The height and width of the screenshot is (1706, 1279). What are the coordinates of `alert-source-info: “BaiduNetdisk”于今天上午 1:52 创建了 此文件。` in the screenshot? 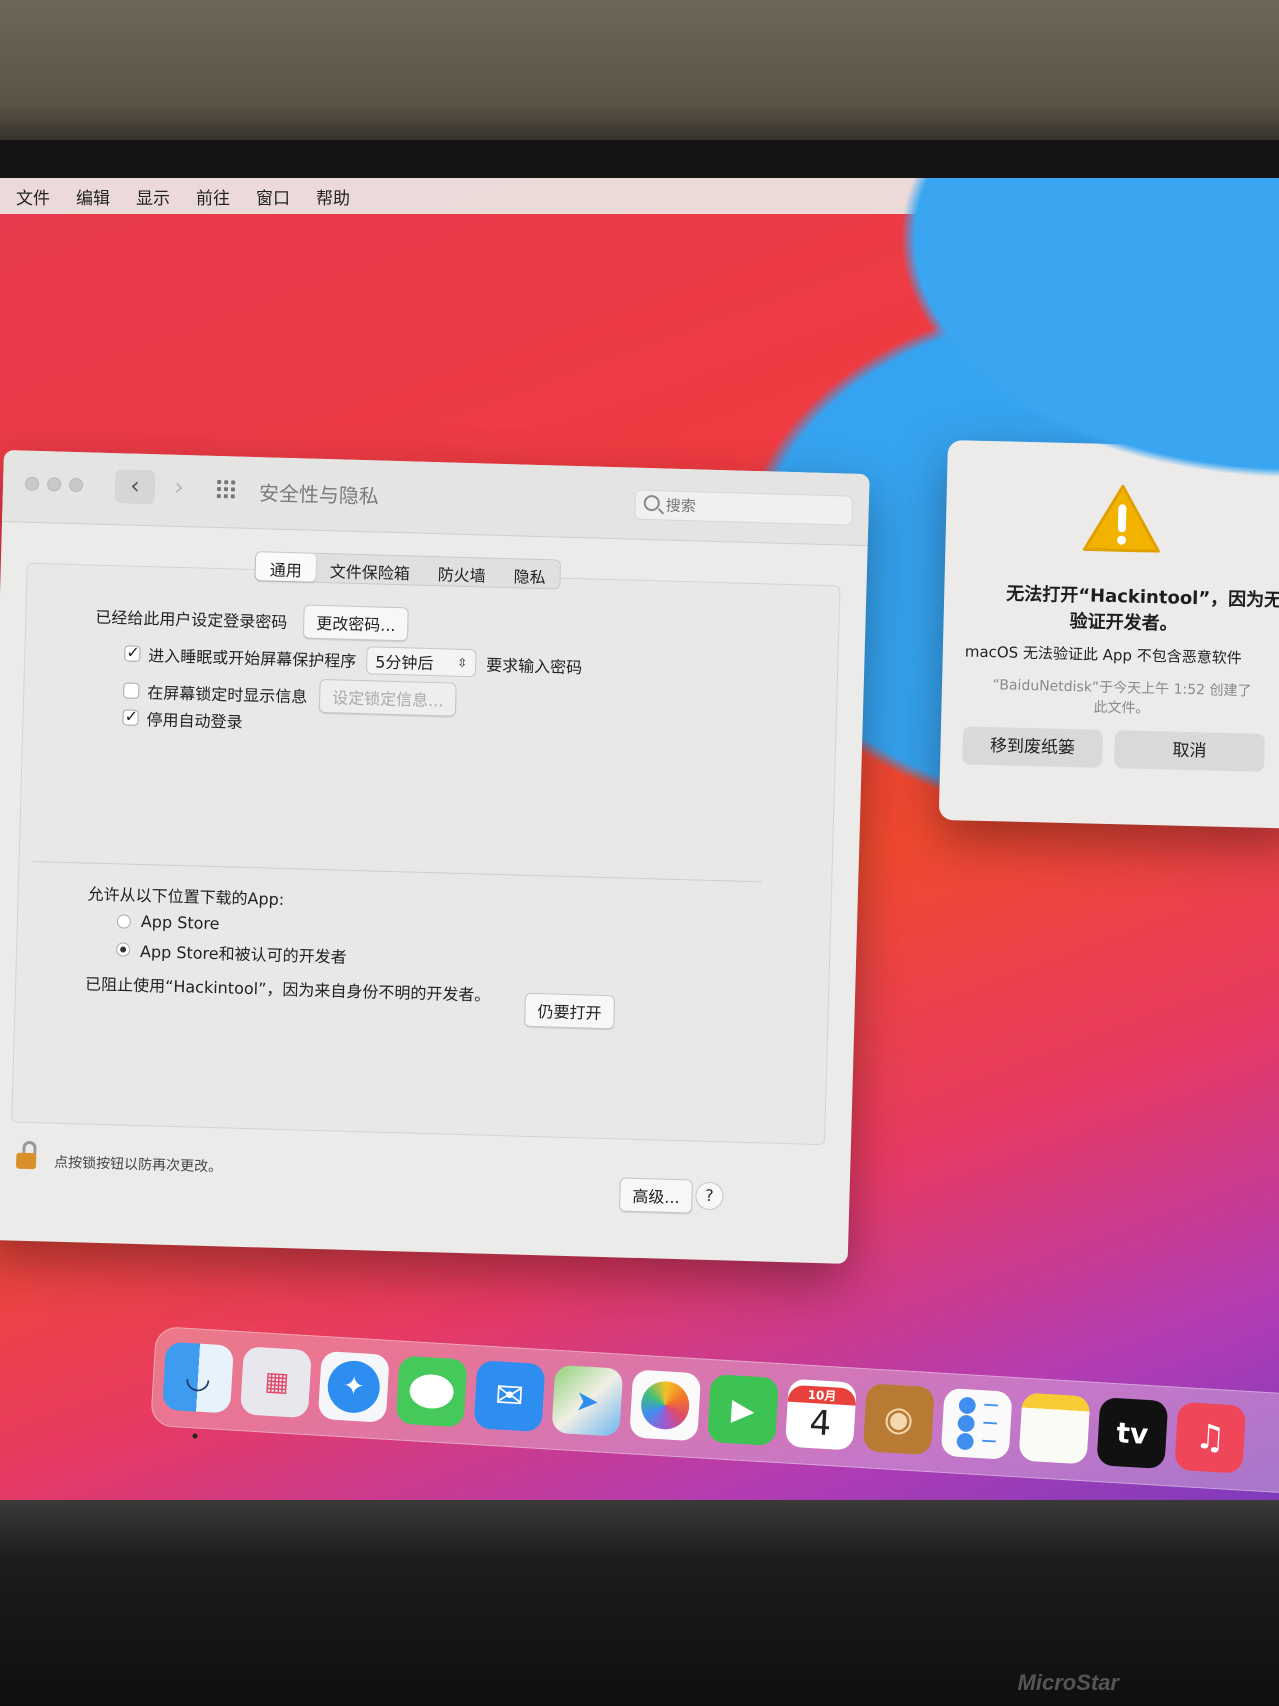 It's located at (1121, 698).